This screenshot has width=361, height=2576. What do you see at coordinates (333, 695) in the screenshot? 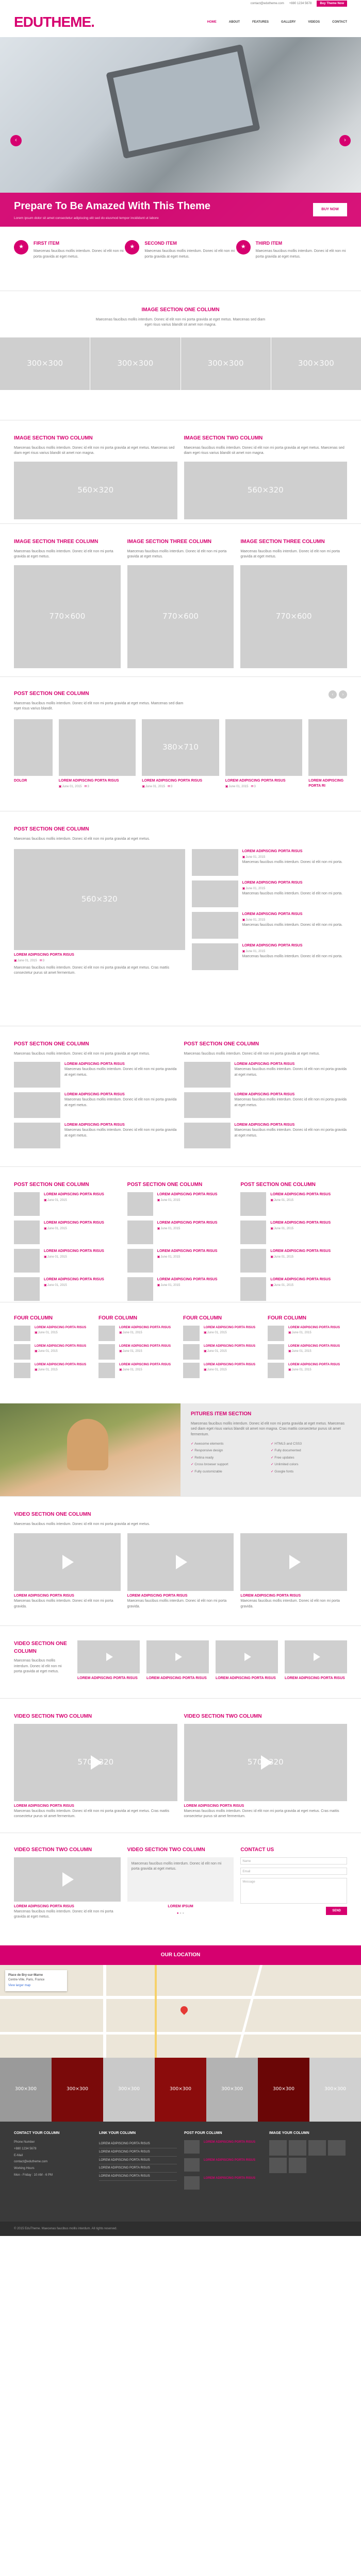
I see `carousel-prev-button: ‹` at bounding box center [333, 695].